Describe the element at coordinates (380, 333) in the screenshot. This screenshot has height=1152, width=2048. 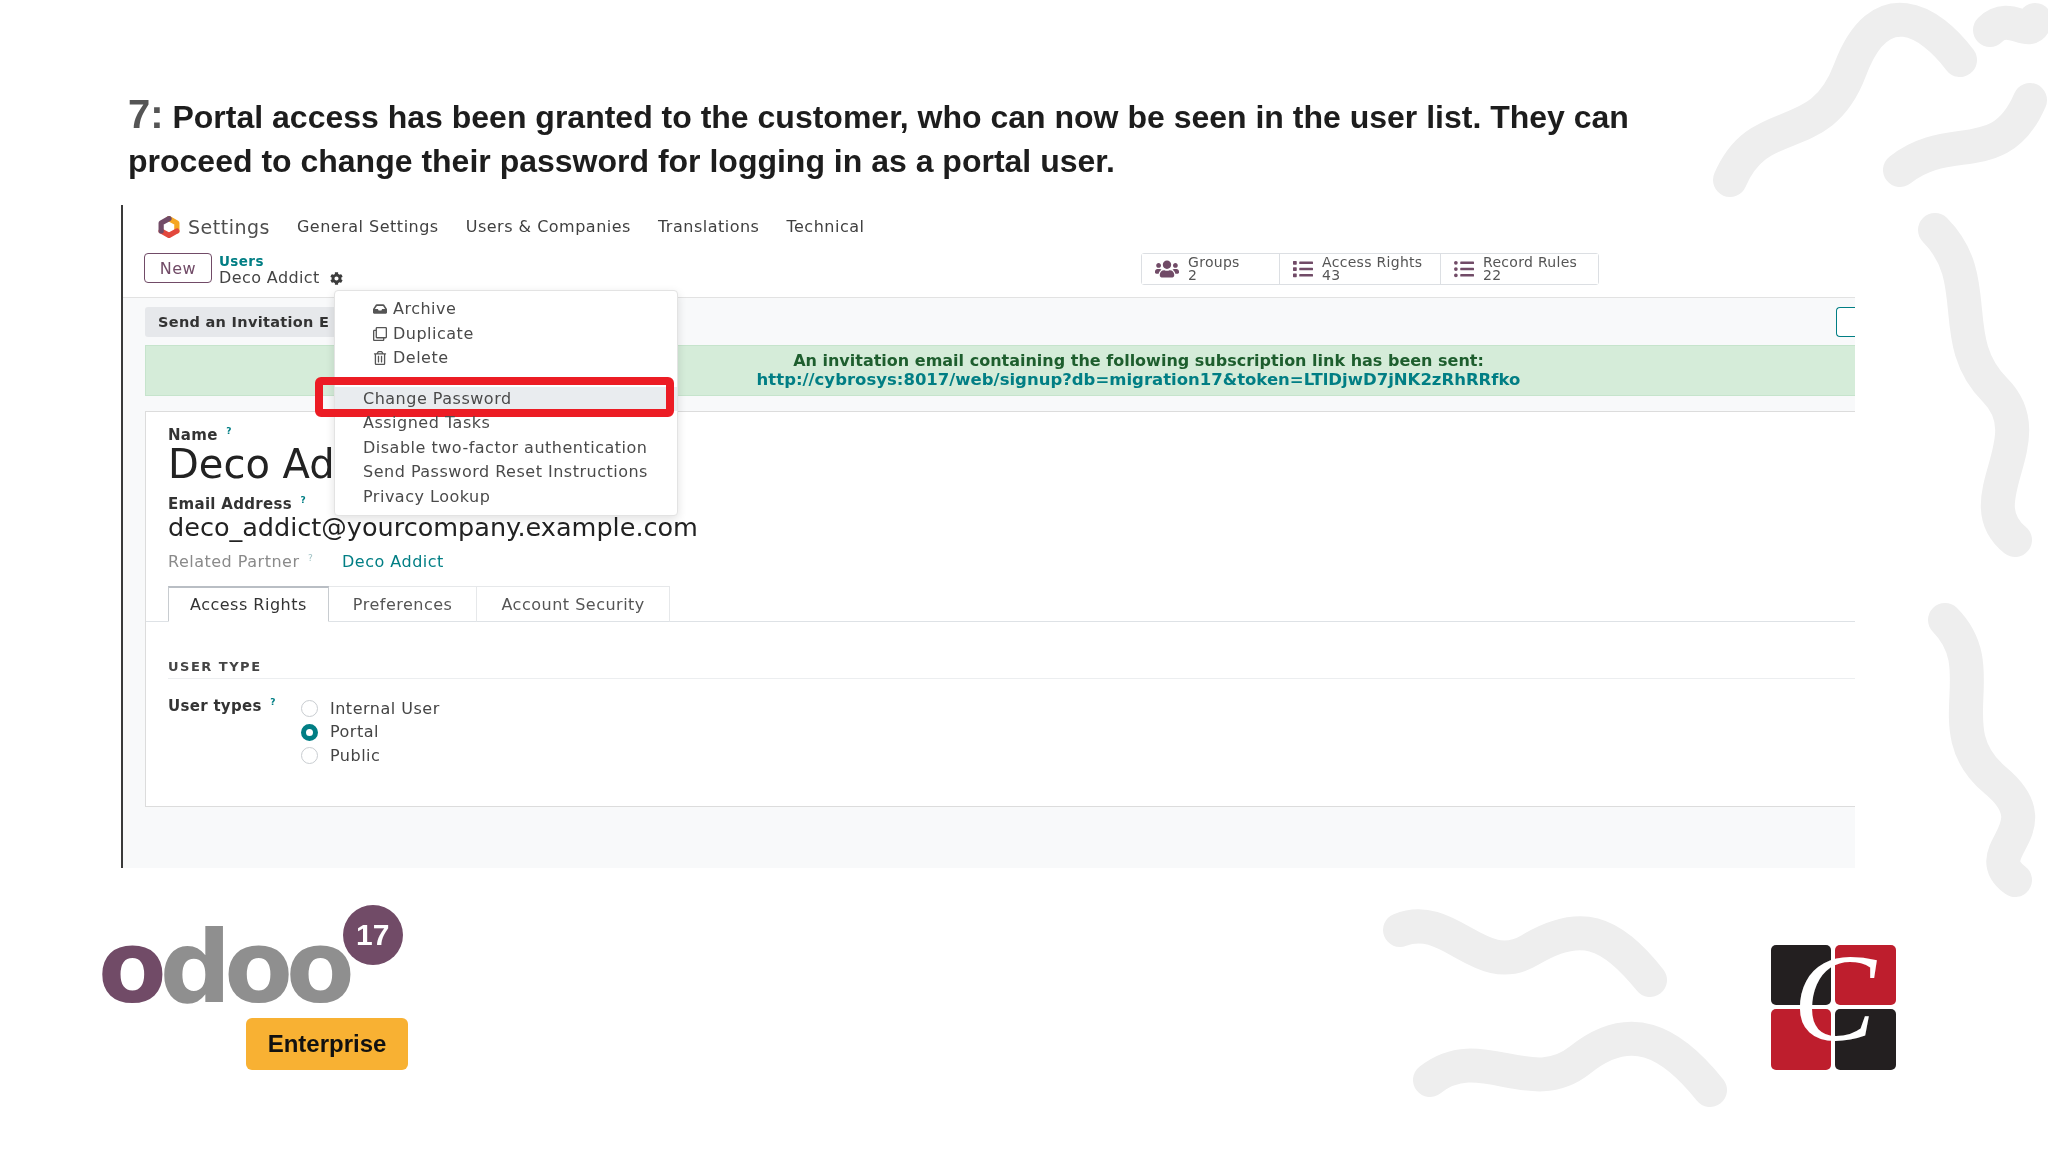
I see `copy-icon` at that location.